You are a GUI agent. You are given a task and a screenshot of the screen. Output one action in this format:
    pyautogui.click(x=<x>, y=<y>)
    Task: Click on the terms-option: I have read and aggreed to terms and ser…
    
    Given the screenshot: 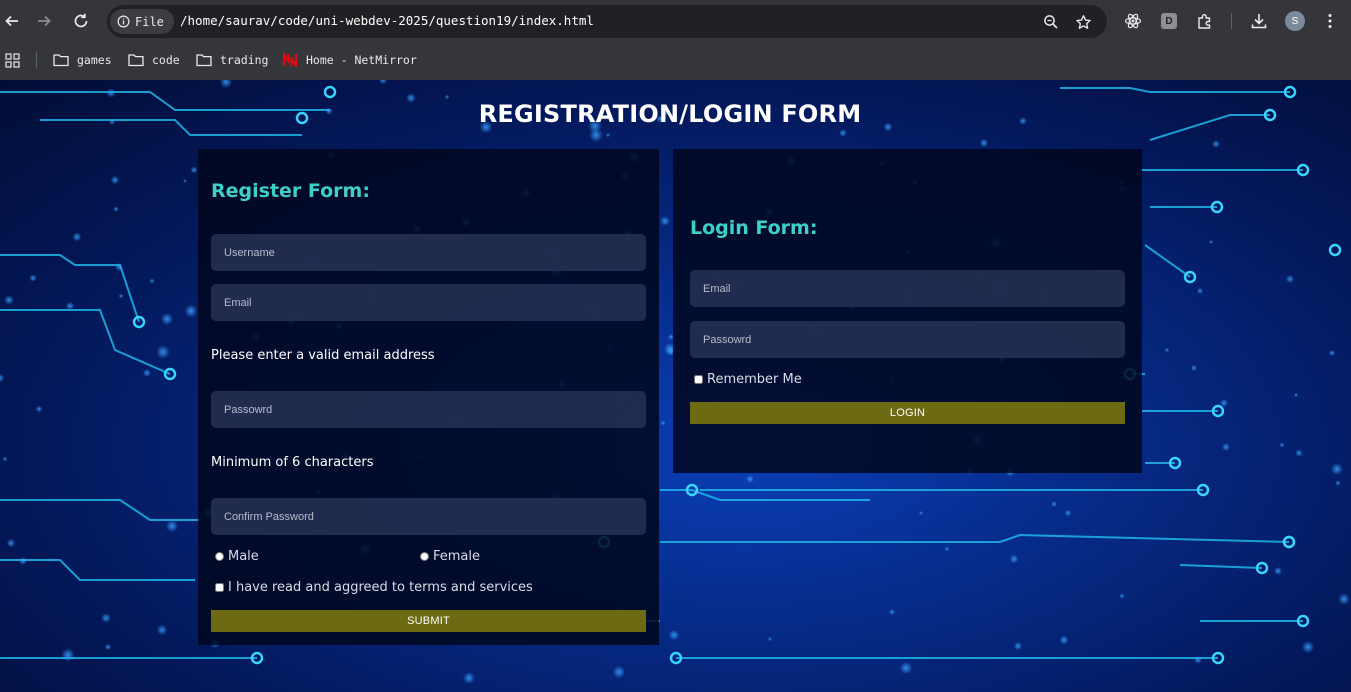 What is the action you would take?
    pyautogui.click(x=374, y=587)
    